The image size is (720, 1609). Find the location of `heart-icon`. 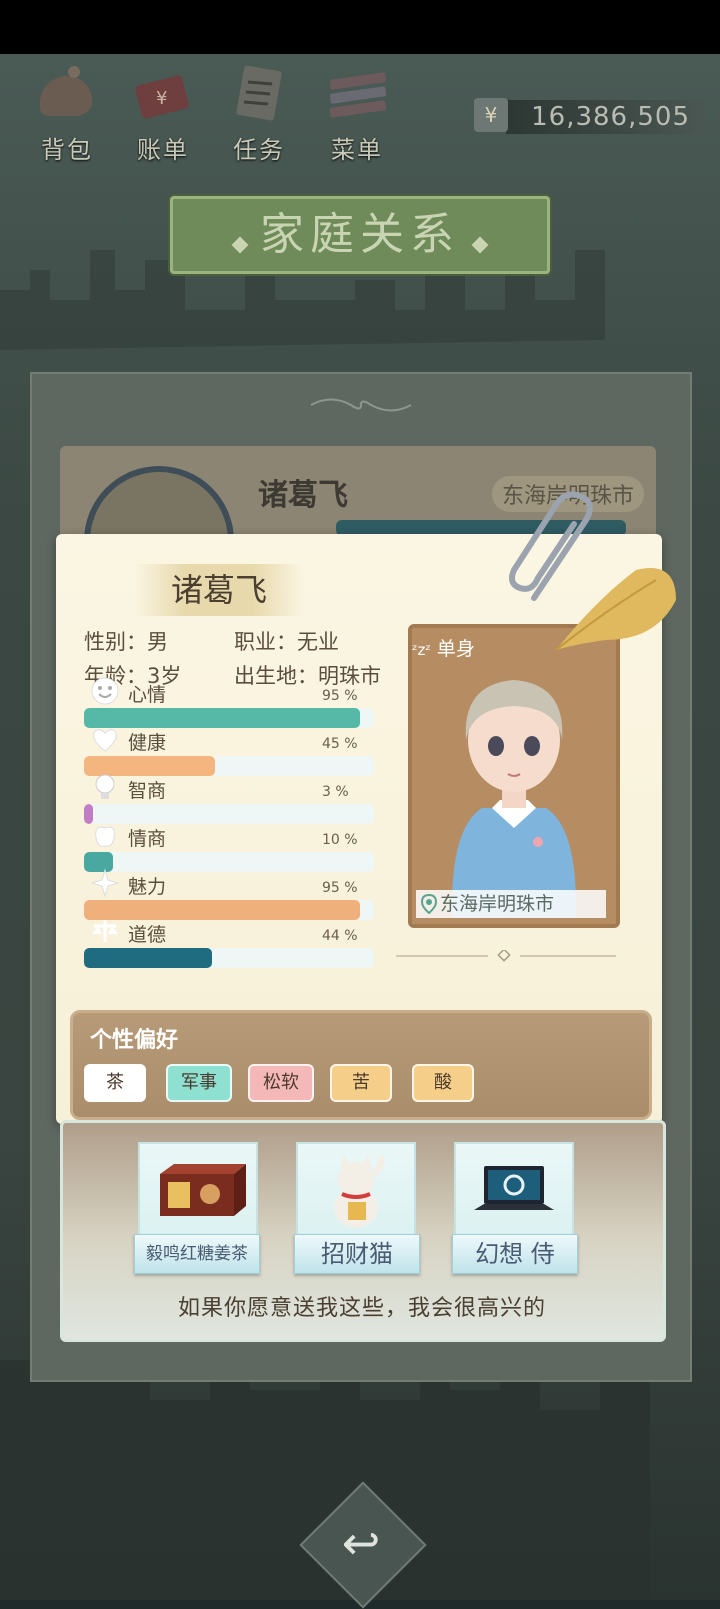

heart-icon is located at coordinates (105, 740).